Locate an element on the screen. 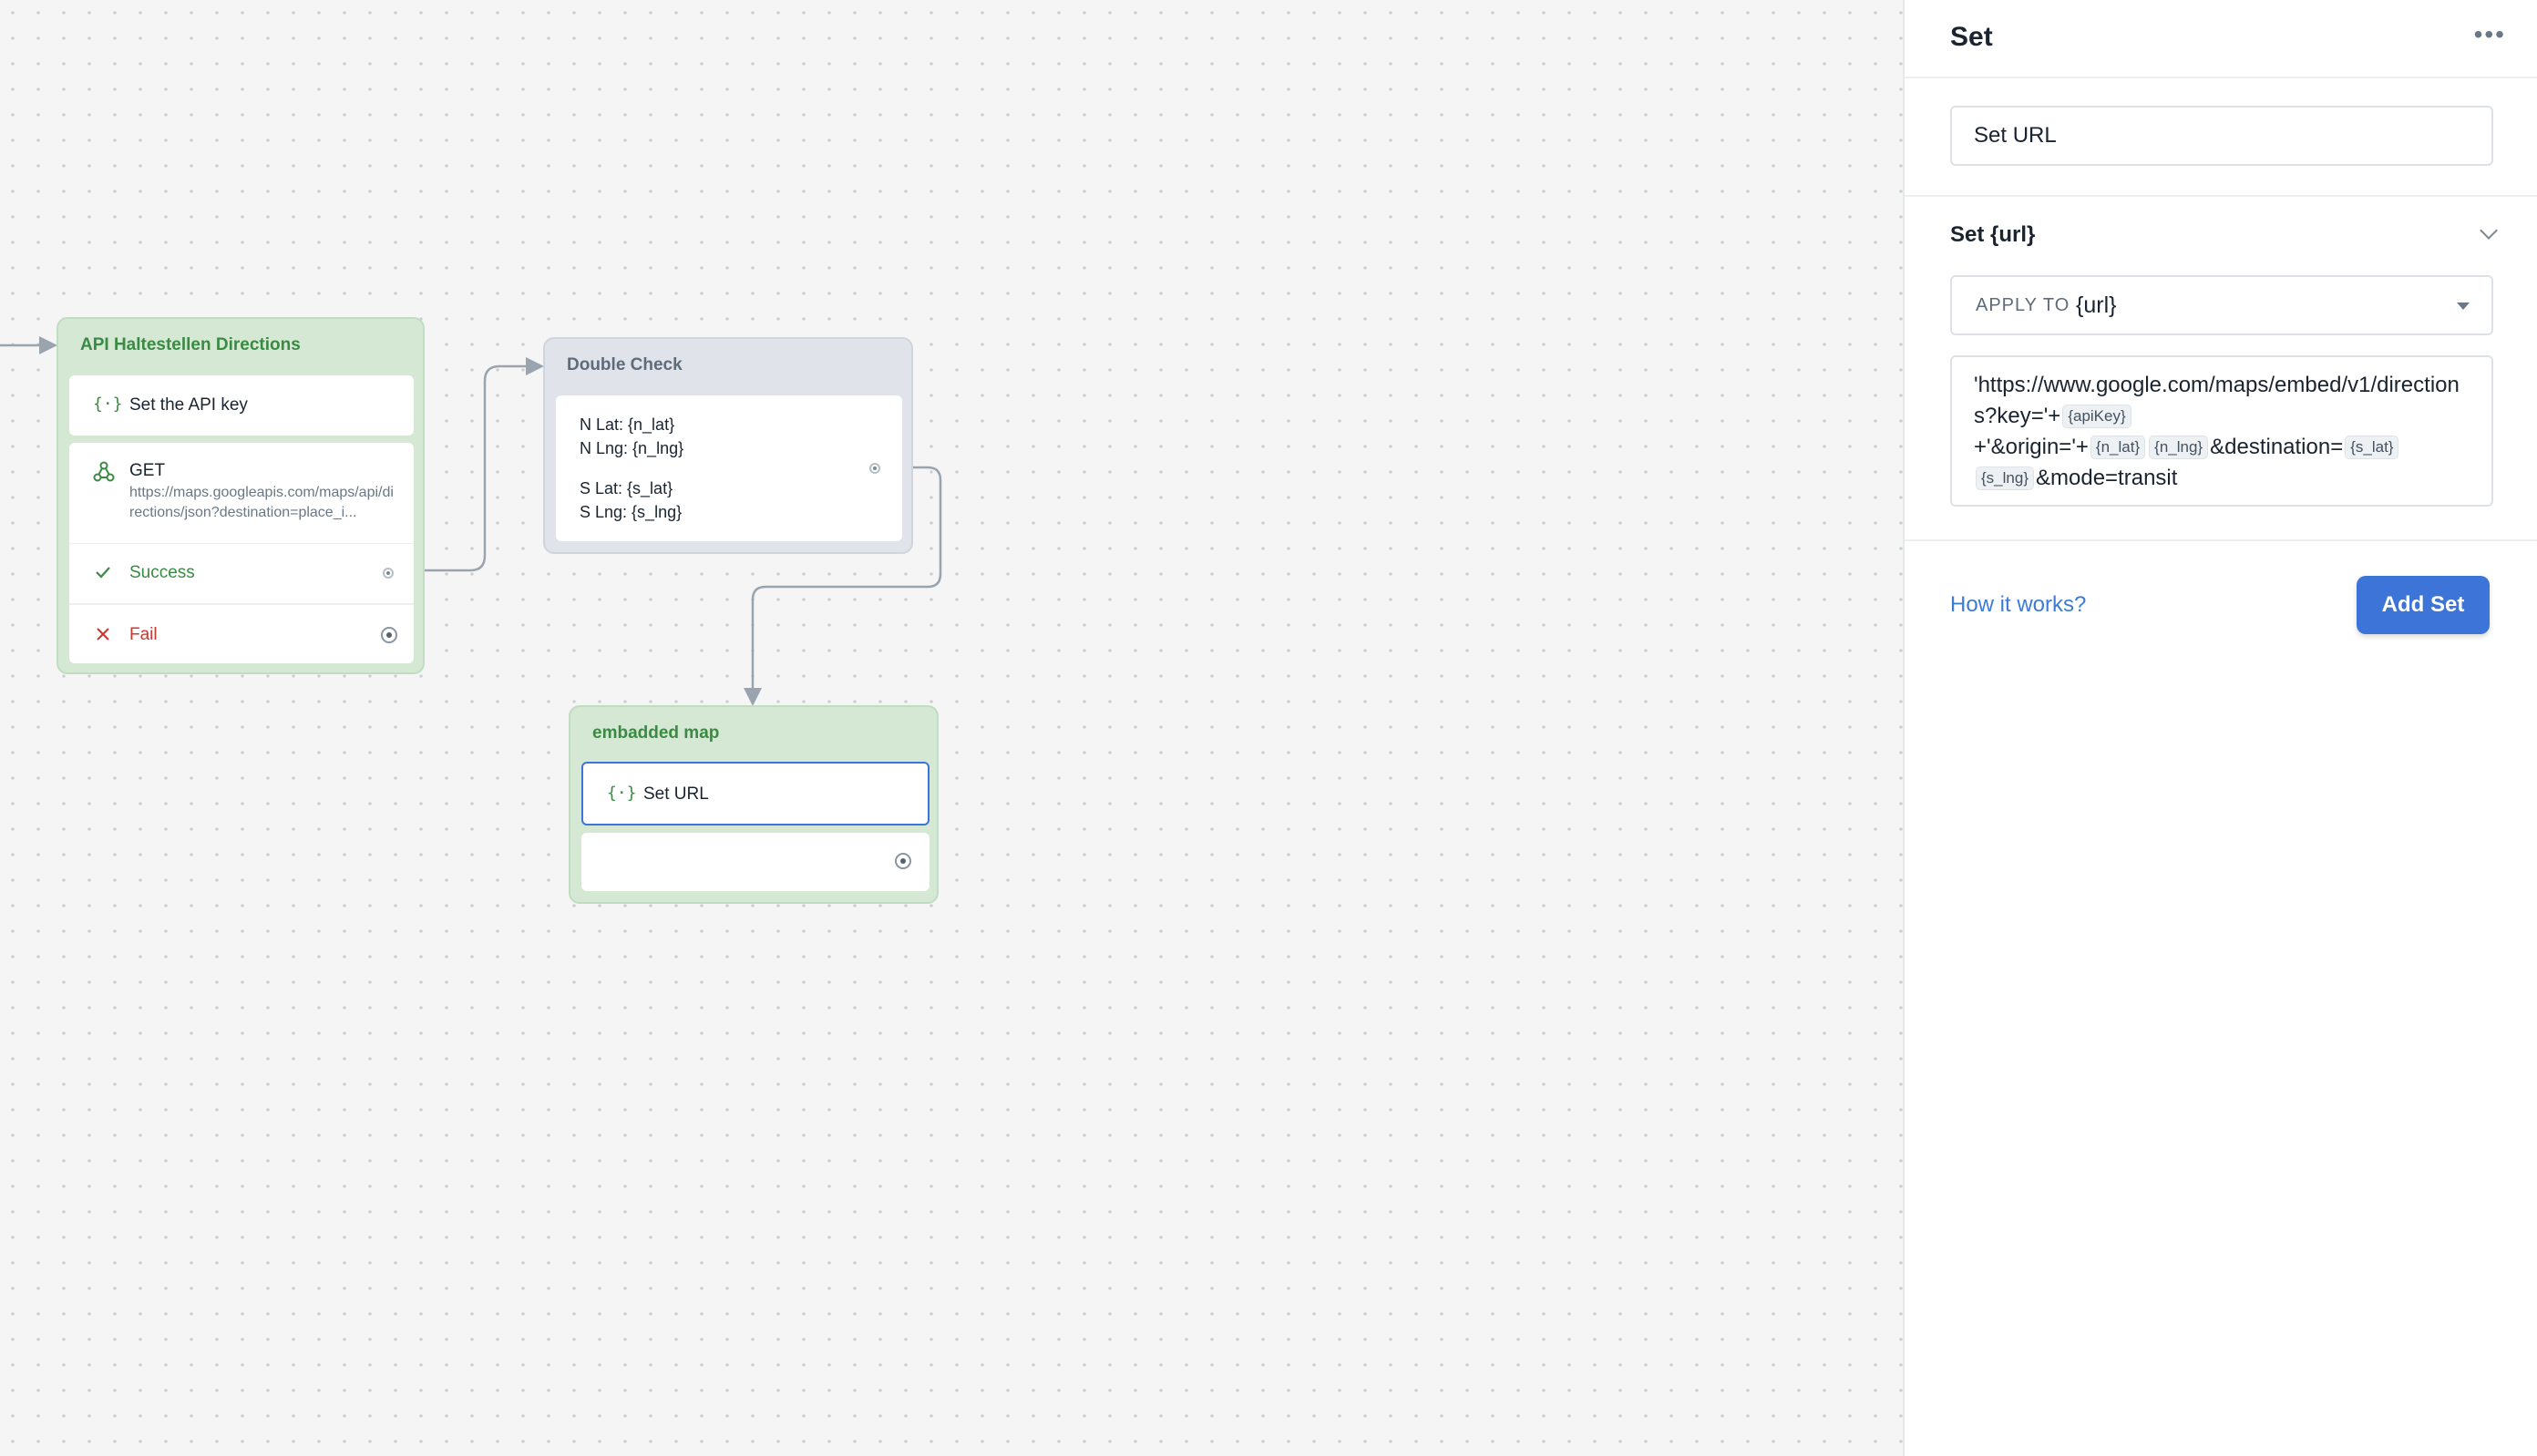 The height and width of the screenshot is (1456, 2537). wire-success-to-doublecheck is located at coordinates (479, 464).